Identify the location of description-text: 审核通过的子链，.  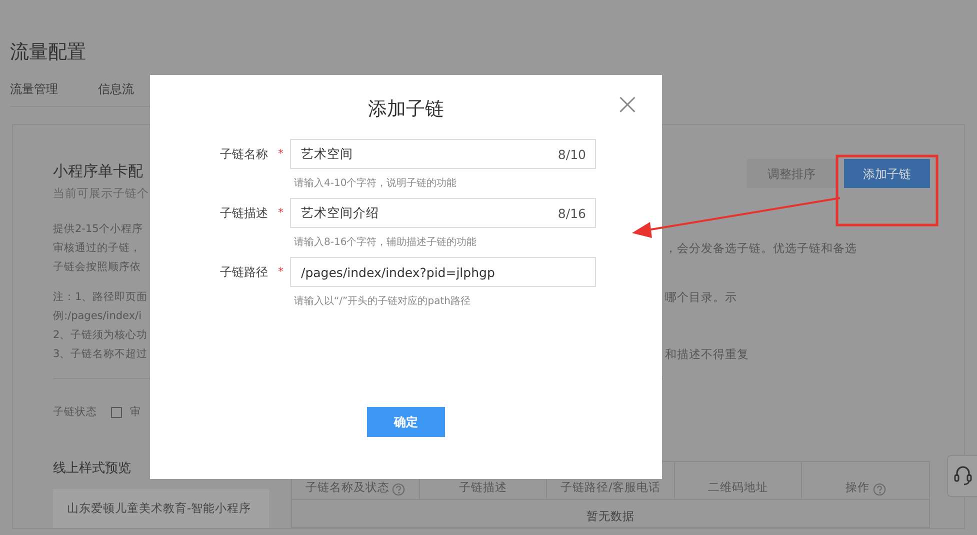
(97, 248).